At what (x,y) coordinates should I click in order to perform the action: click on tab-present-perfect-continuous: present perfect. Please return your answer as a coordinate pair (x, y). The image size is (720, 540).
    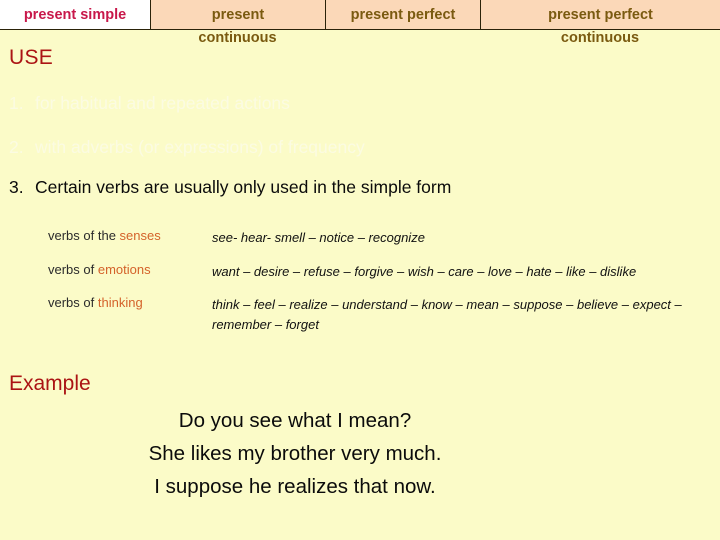
    Looking at the image, I should click on (600, 14).